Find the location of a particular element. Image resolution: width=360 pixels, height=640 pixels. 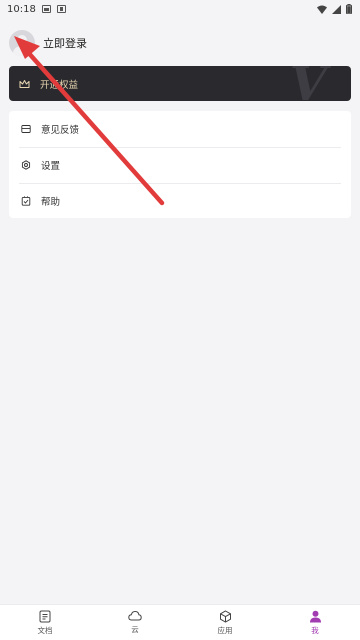

menu-item-feedback: 意见反馈 is located at coordinates (180, 129).